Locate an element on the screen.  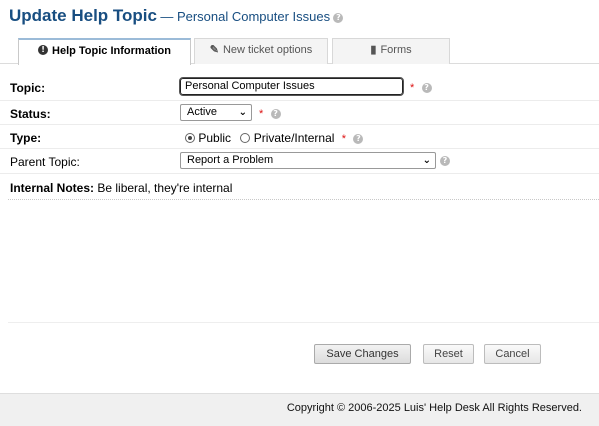
status-row: Status: Active ⌄ * ? is located at coordinates (299, 114).